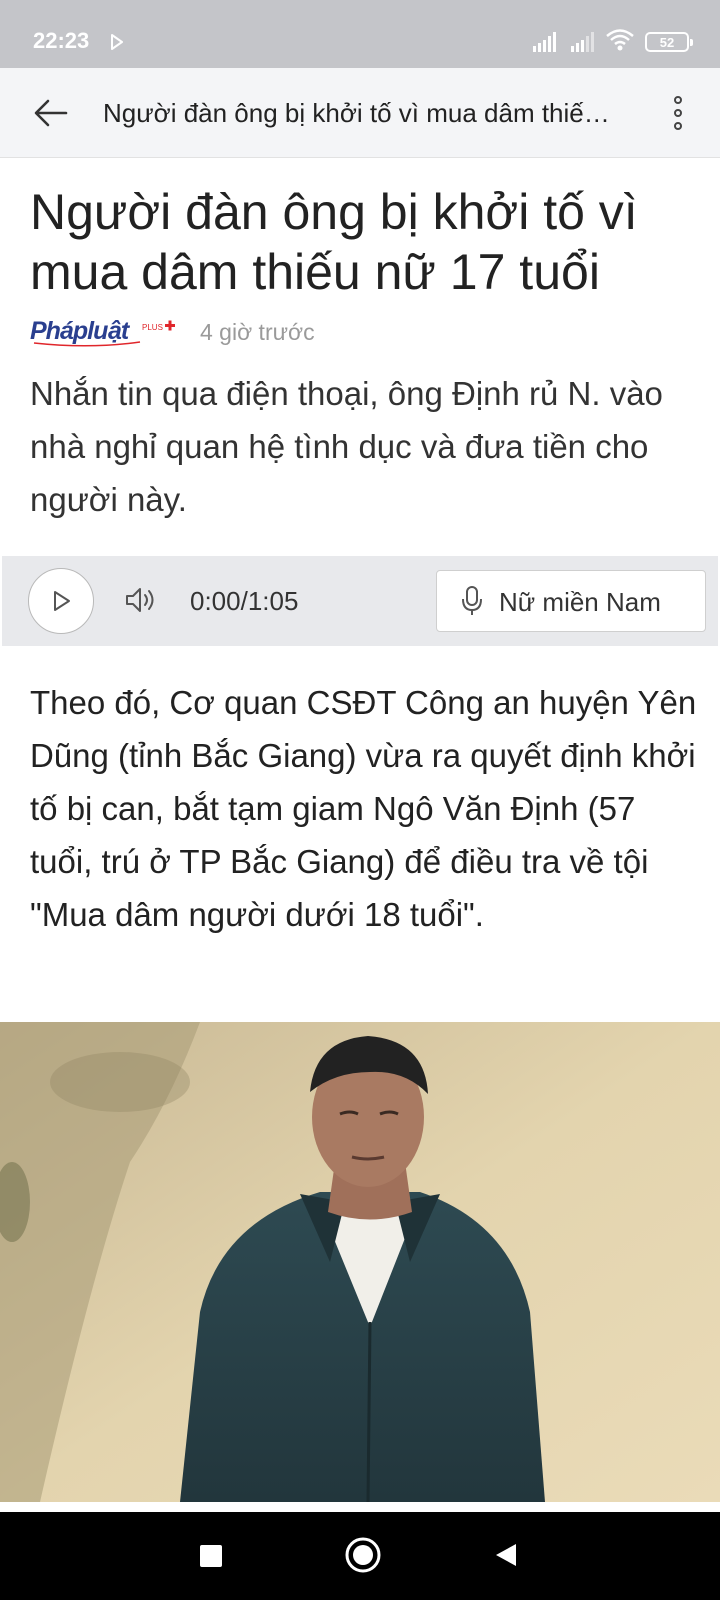 This screenshot has width=720, height=1600. Describe the element at coordinates (211, 1556) in the screenshot. I see `recents-button` at that location.